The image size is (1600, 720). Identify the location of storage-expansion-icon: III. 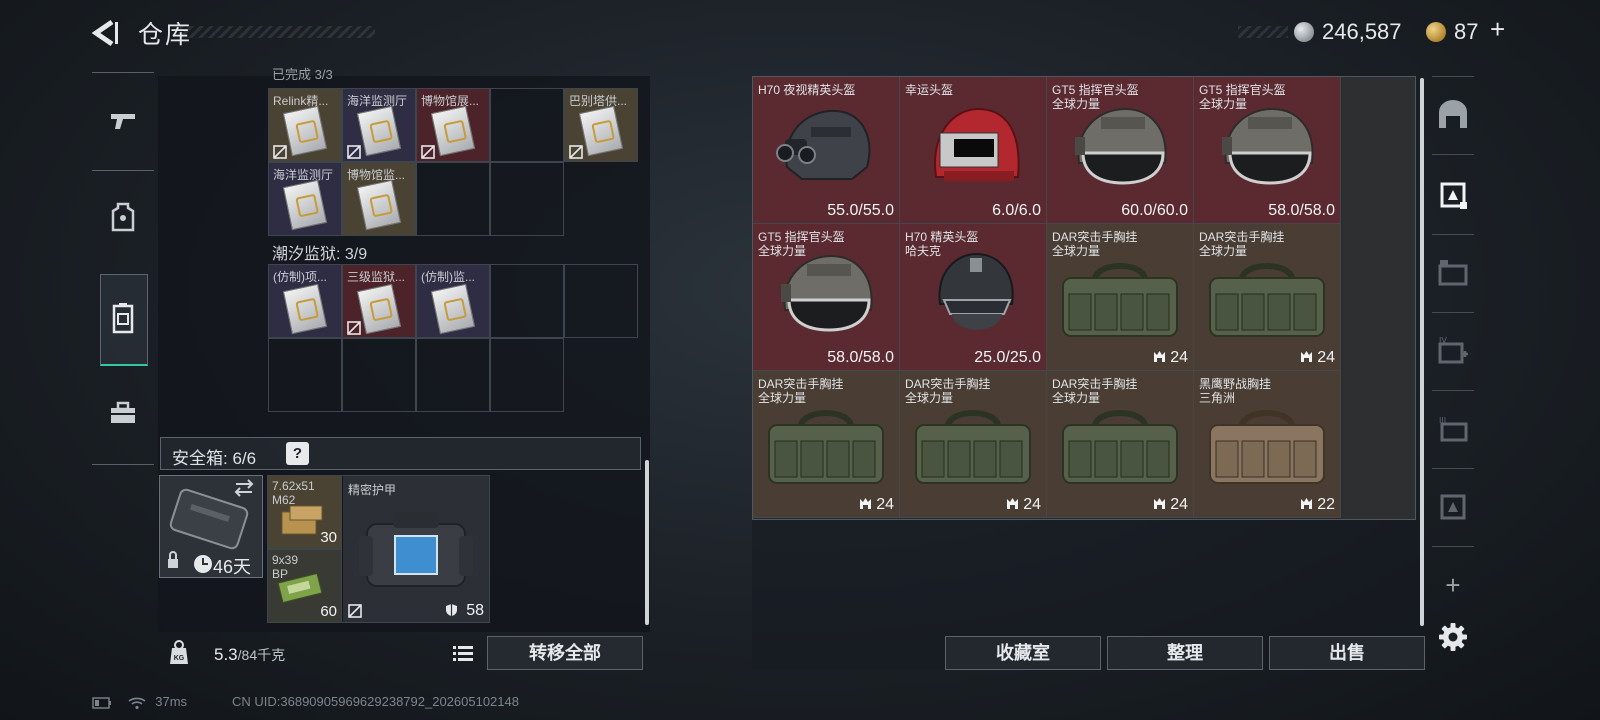
(1453, 429).